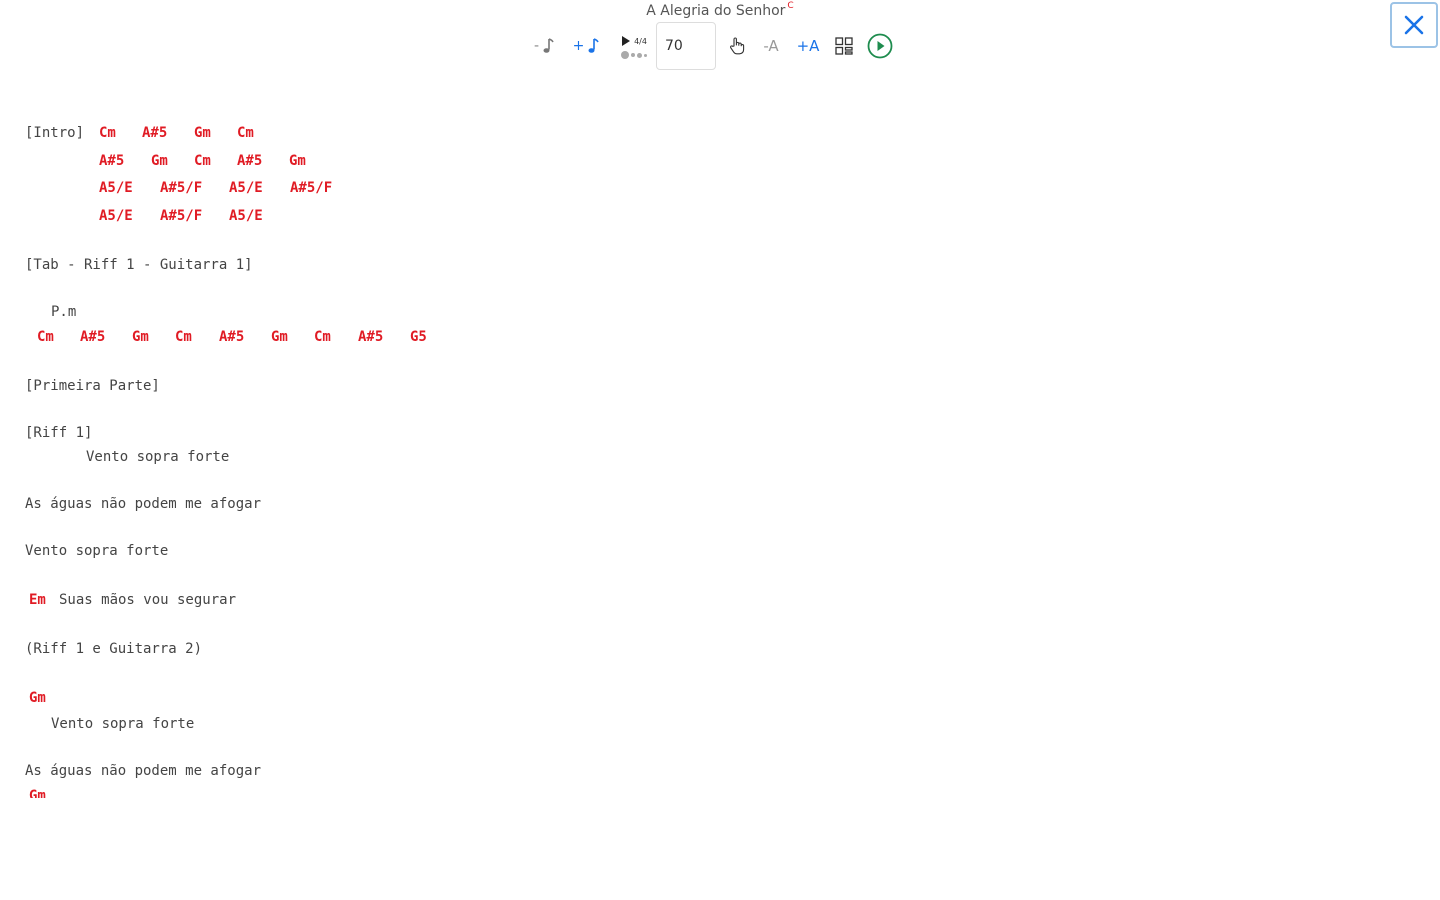  I want to click on font-increase-label: +A, so click(808, 46).